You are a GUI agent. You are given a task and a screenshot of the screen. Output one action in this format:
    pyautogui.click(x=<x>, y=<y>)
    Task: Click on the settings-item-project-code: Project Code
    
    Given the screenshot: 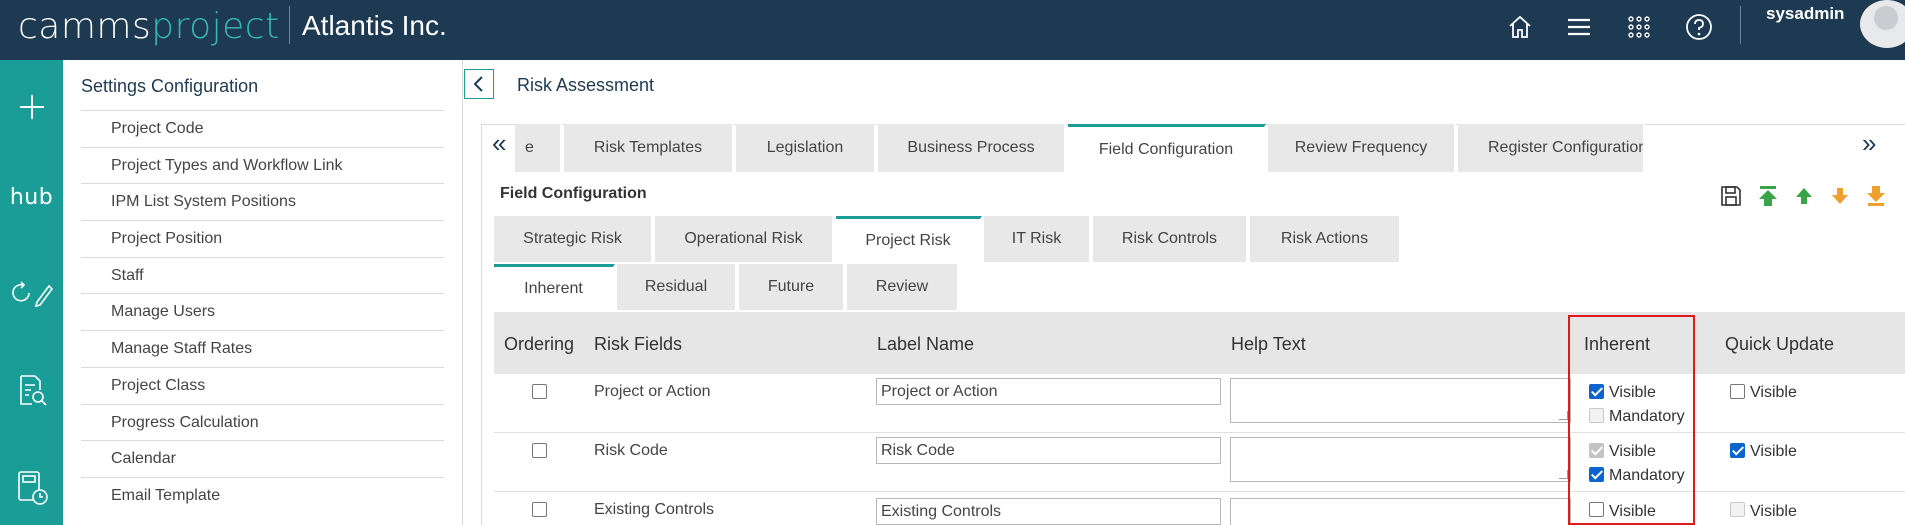 What is the action you would take?
    pyautogui.click(x=262, y=128)
    